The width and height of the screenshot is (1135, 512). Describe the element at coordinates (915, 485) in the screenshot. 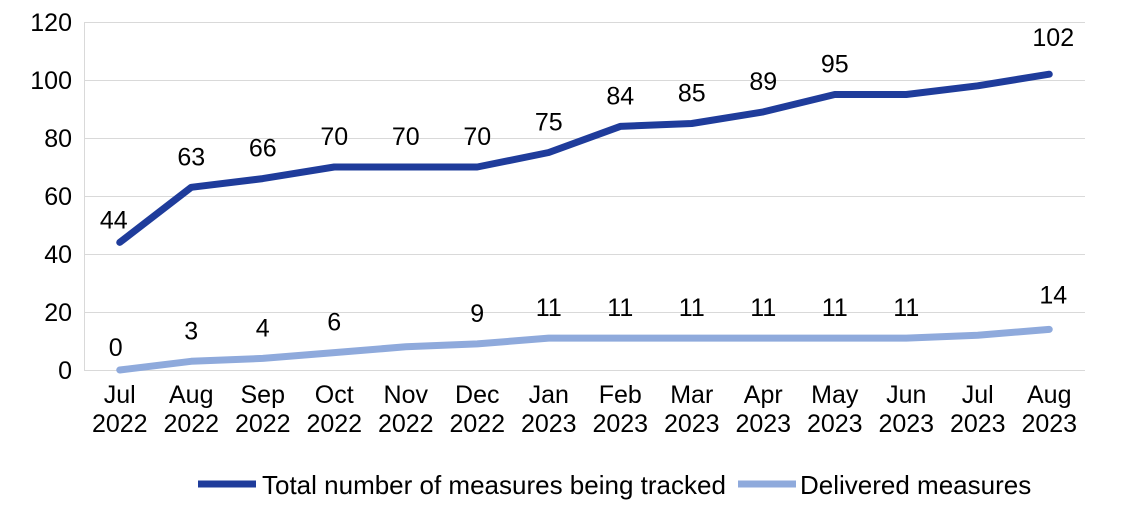

I see `legend-label-2: Delivered measures` at that location.